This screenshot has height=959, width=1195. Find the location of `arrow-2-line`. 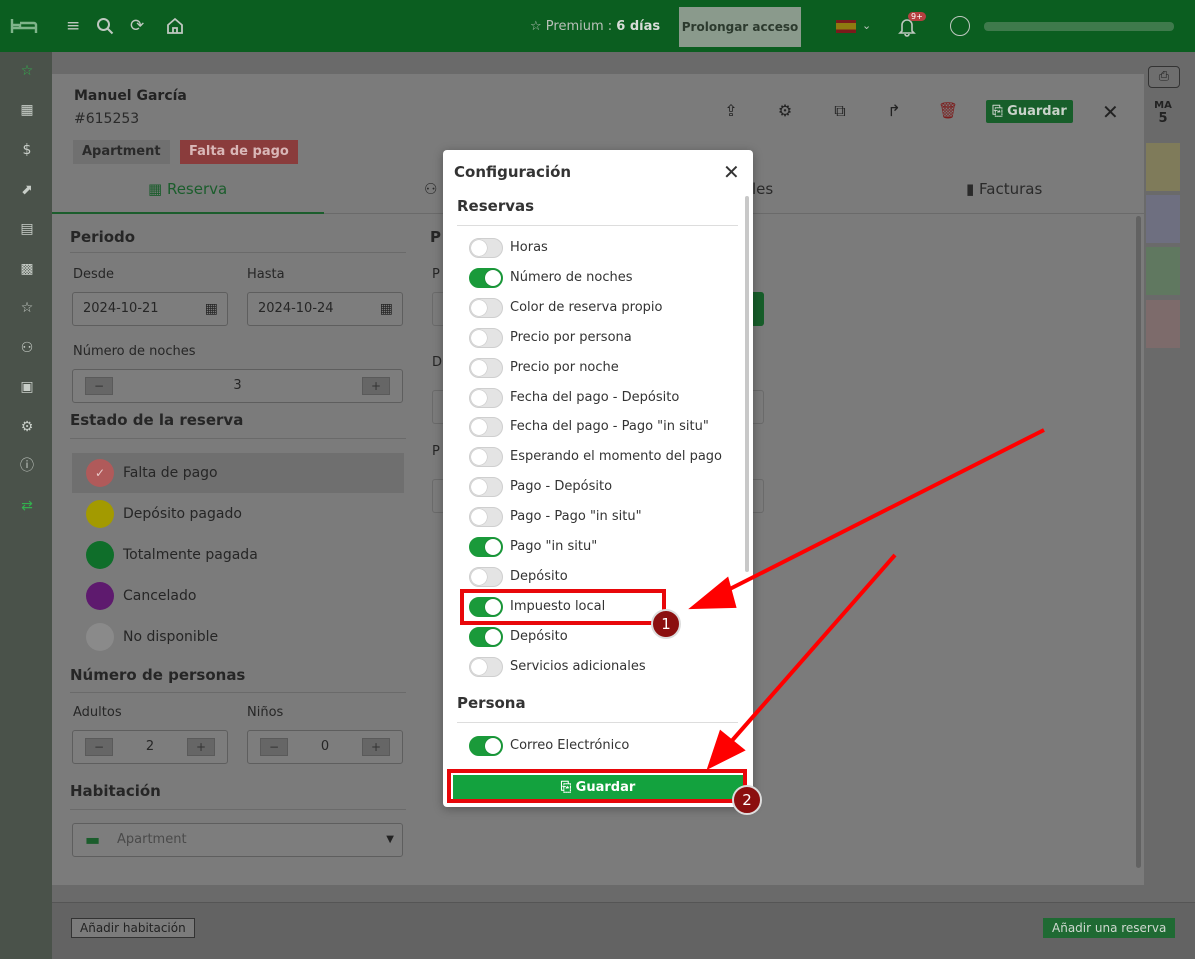

arrow-2-line is located at coordinates (808, 653).